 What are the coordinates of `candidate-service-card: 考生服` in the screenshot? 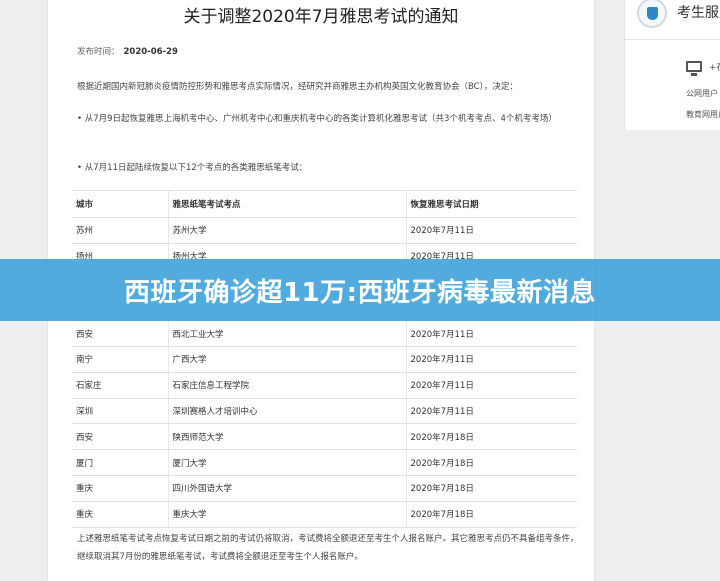 It's located at (672, 20).